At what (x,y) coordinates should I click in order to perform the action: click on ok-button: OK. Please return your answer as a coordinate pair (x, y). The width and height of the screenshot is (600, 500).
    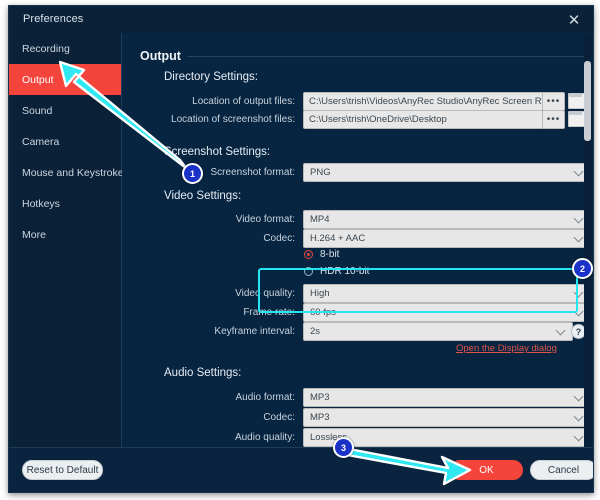
    Looking at the image, I should click on (486, 470).